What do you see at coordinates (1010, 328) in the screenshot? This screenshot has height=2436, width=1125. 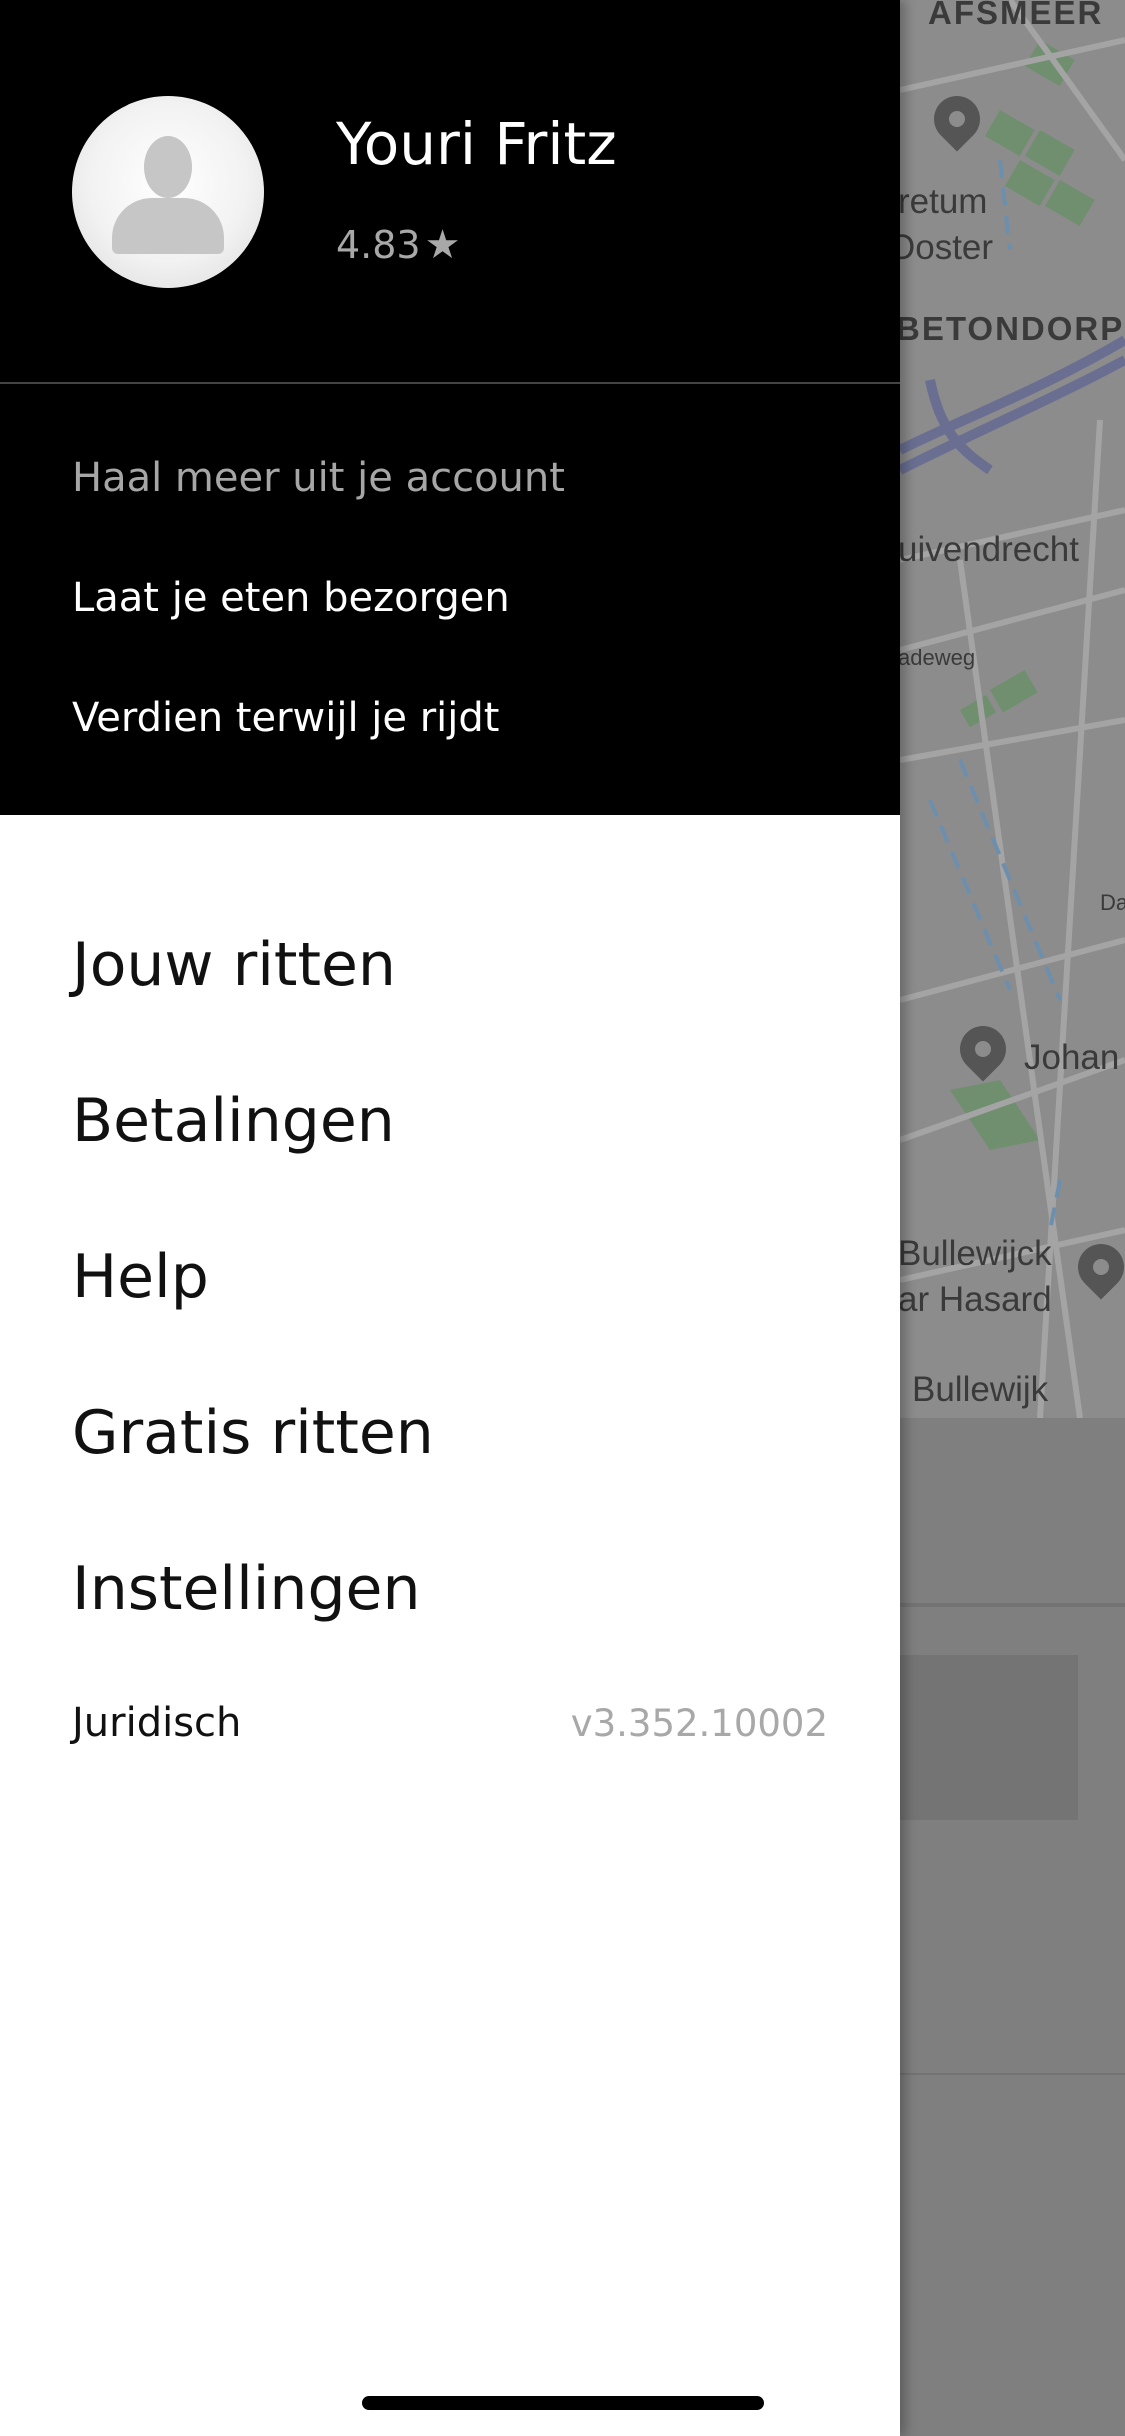 I see `map-label-betondorp: BETONDORP` at bounding box center [1010, 328].